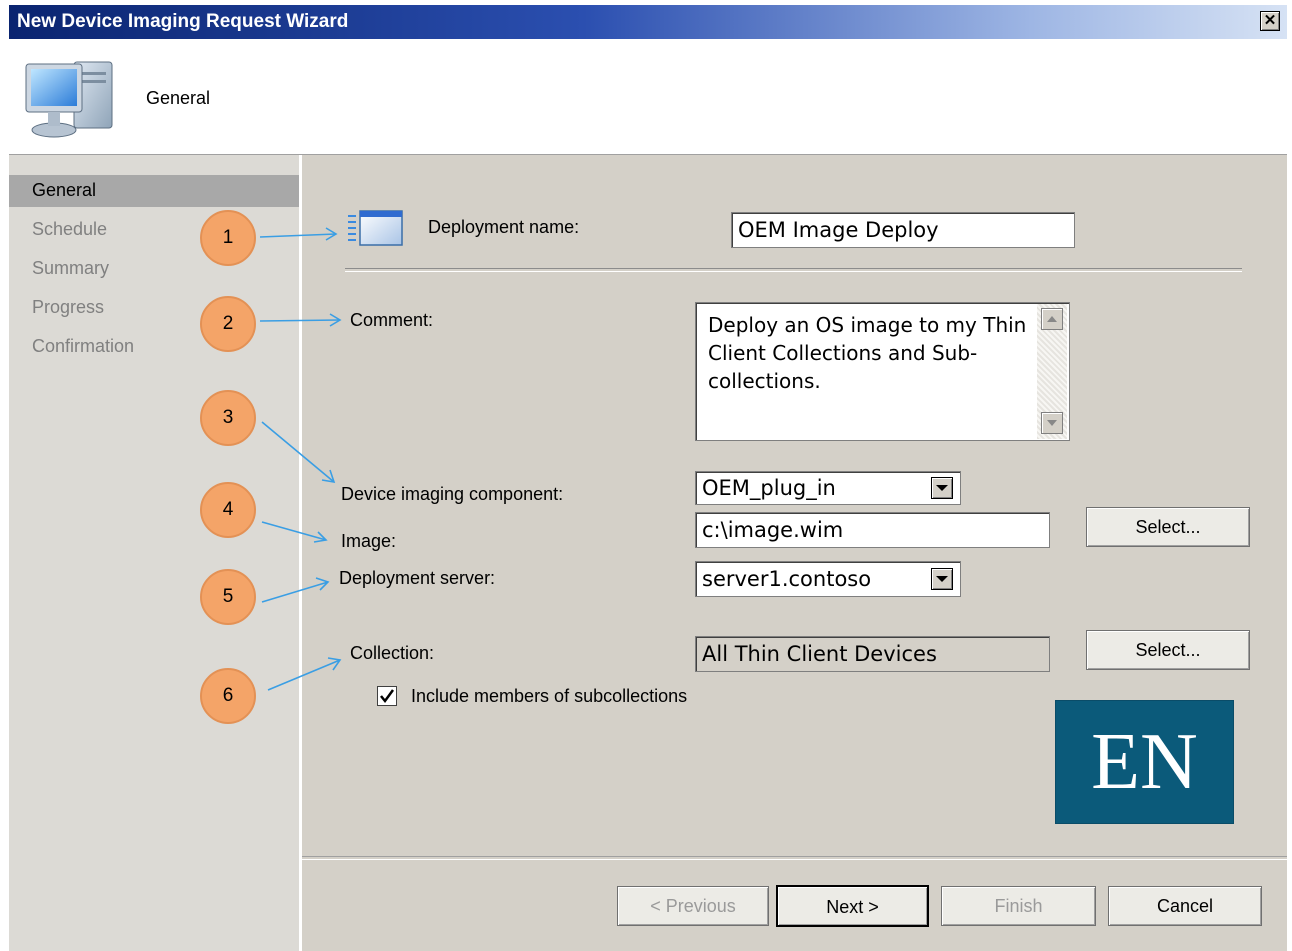 This screenshot has width=1292, height=951. What do you see at coordinates (417, 578) in the screenshot?
I see `server-label: Deployment server:` at bounding box center [417, 578].